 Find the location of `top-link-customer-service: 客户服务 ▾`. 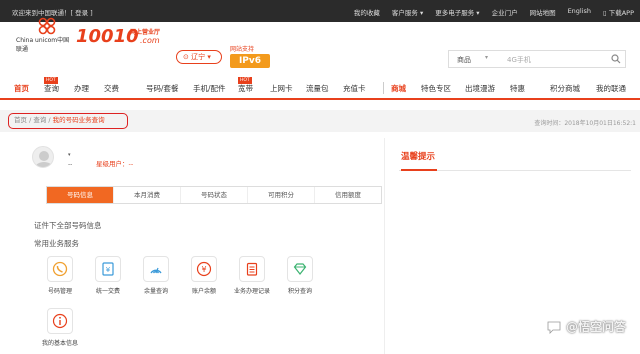

top-link-customer-service: 客户服务 ▾ is located at coordinates (407, 12).